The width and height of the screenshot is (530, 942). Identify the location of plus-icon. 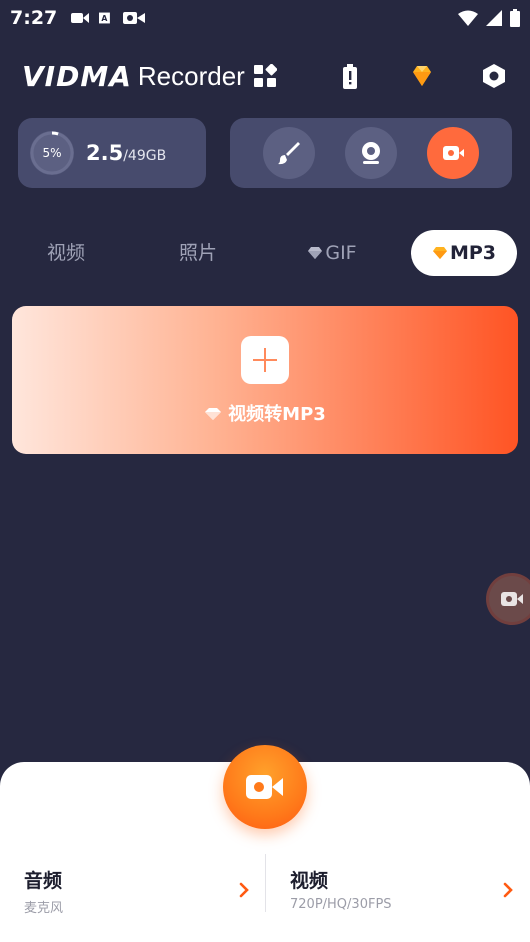
(265, 360).